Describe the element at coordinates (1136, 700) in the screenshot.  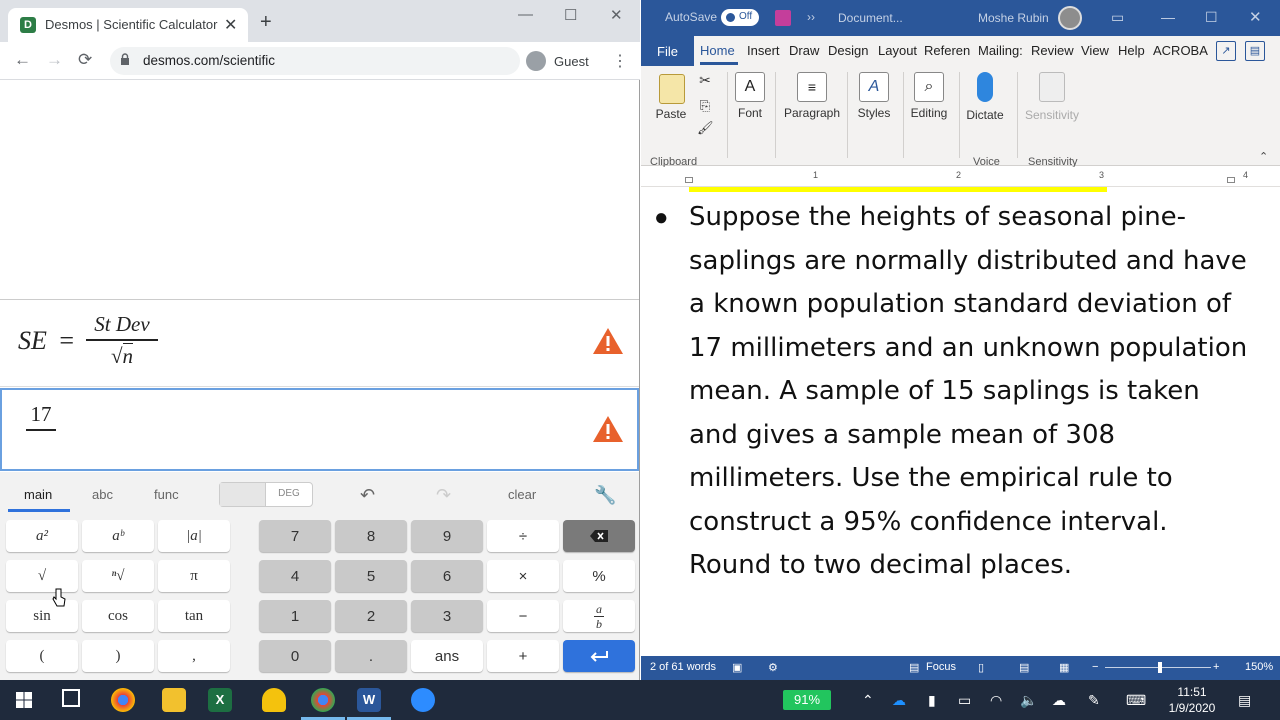
I see `keyboard-icon: ⌨` at that location.